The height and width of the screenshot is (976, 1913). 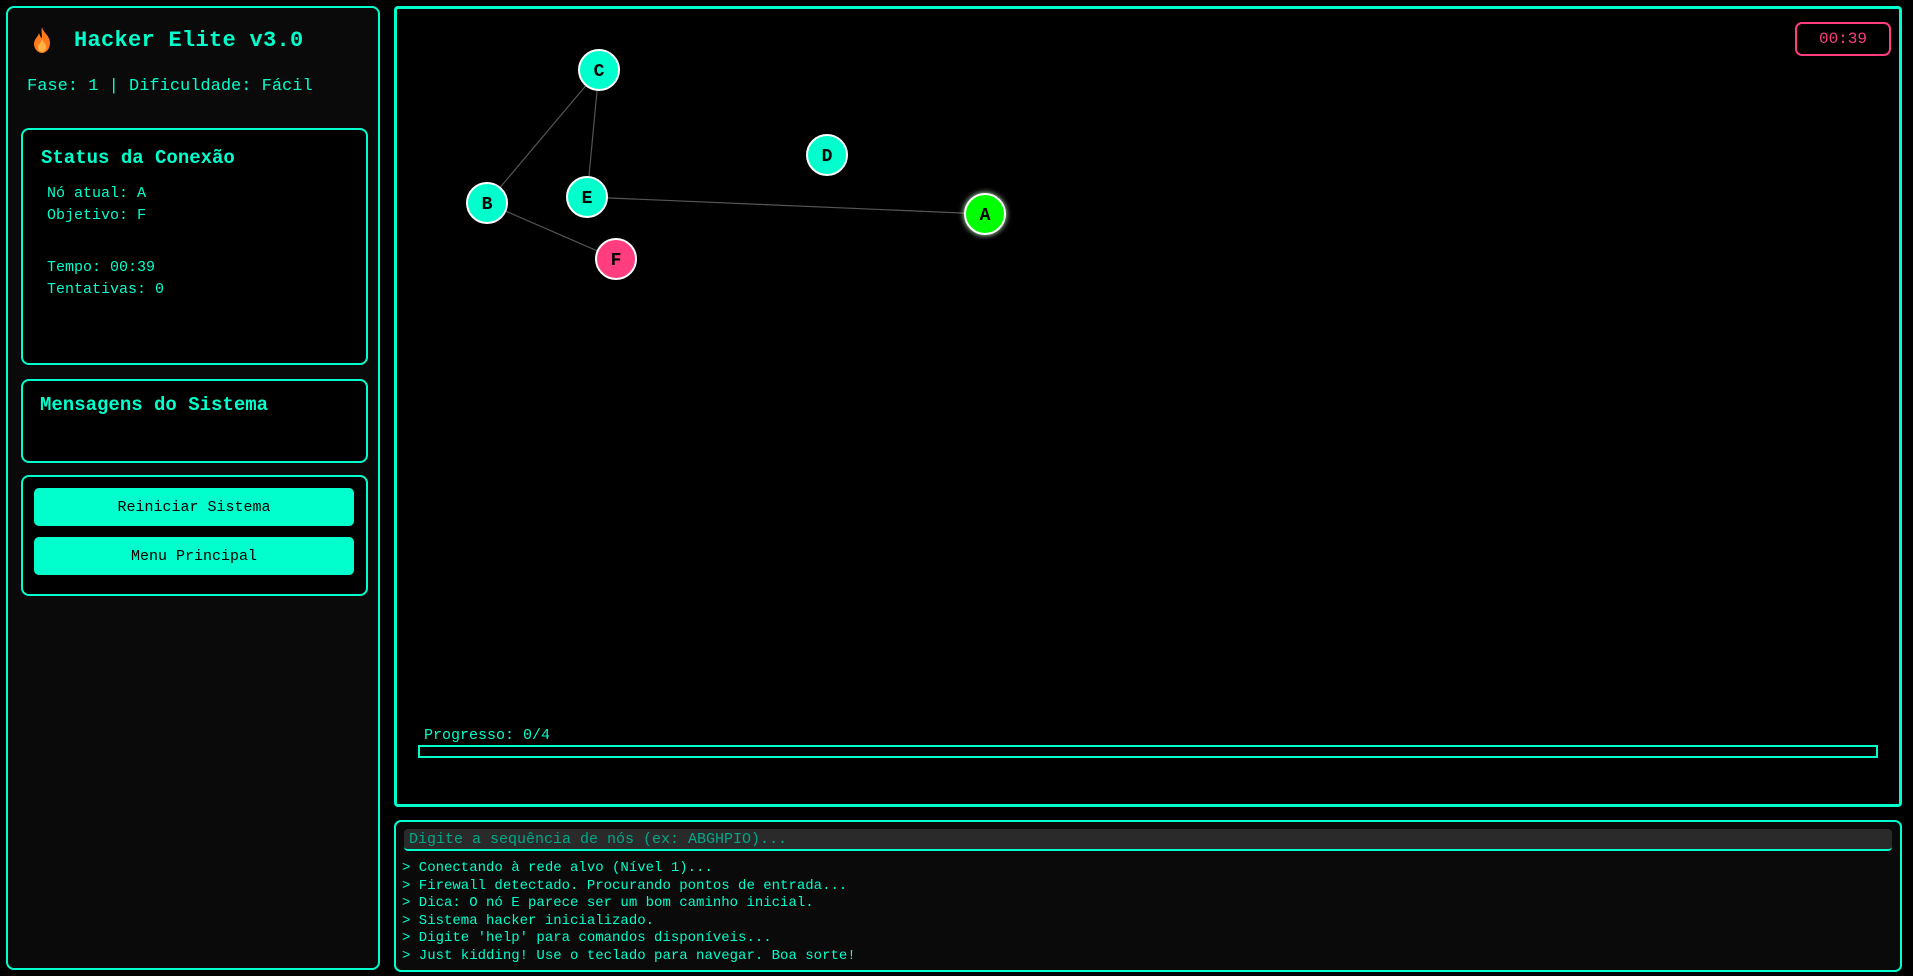 I want to click on main-menu-button: Menu Principal, so click(x=194, y=556).